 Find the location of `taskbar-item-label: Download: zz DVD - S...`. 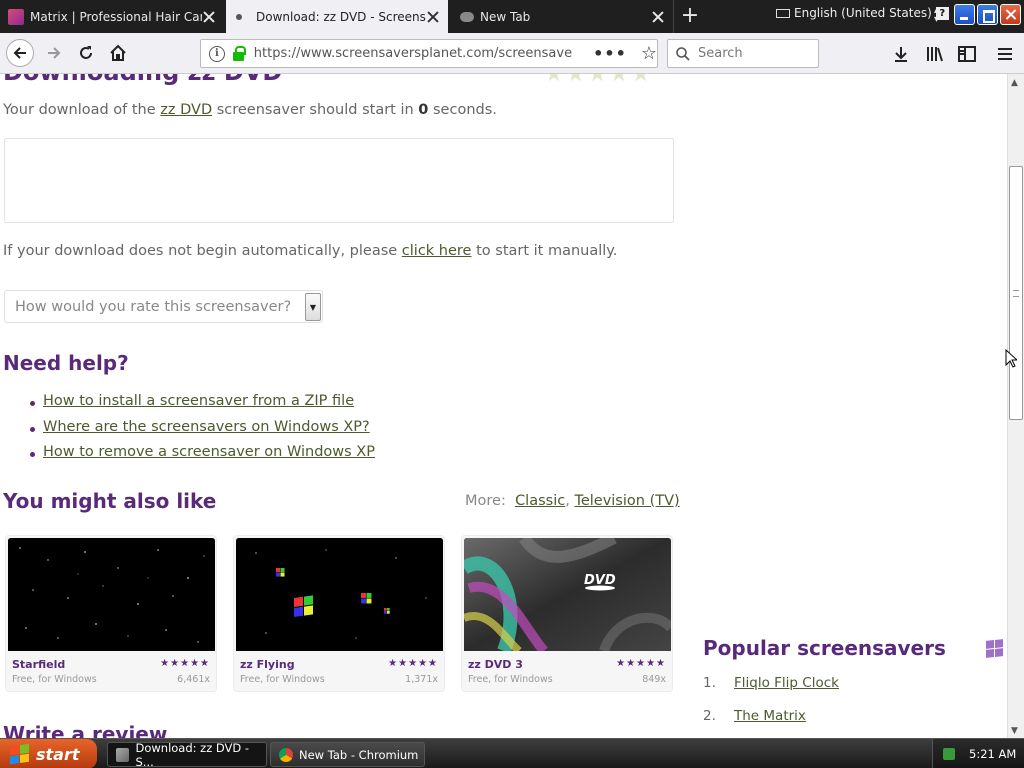

taskbar-item-label: Download: zz DVD - S... is located at coordinates (192, 754).